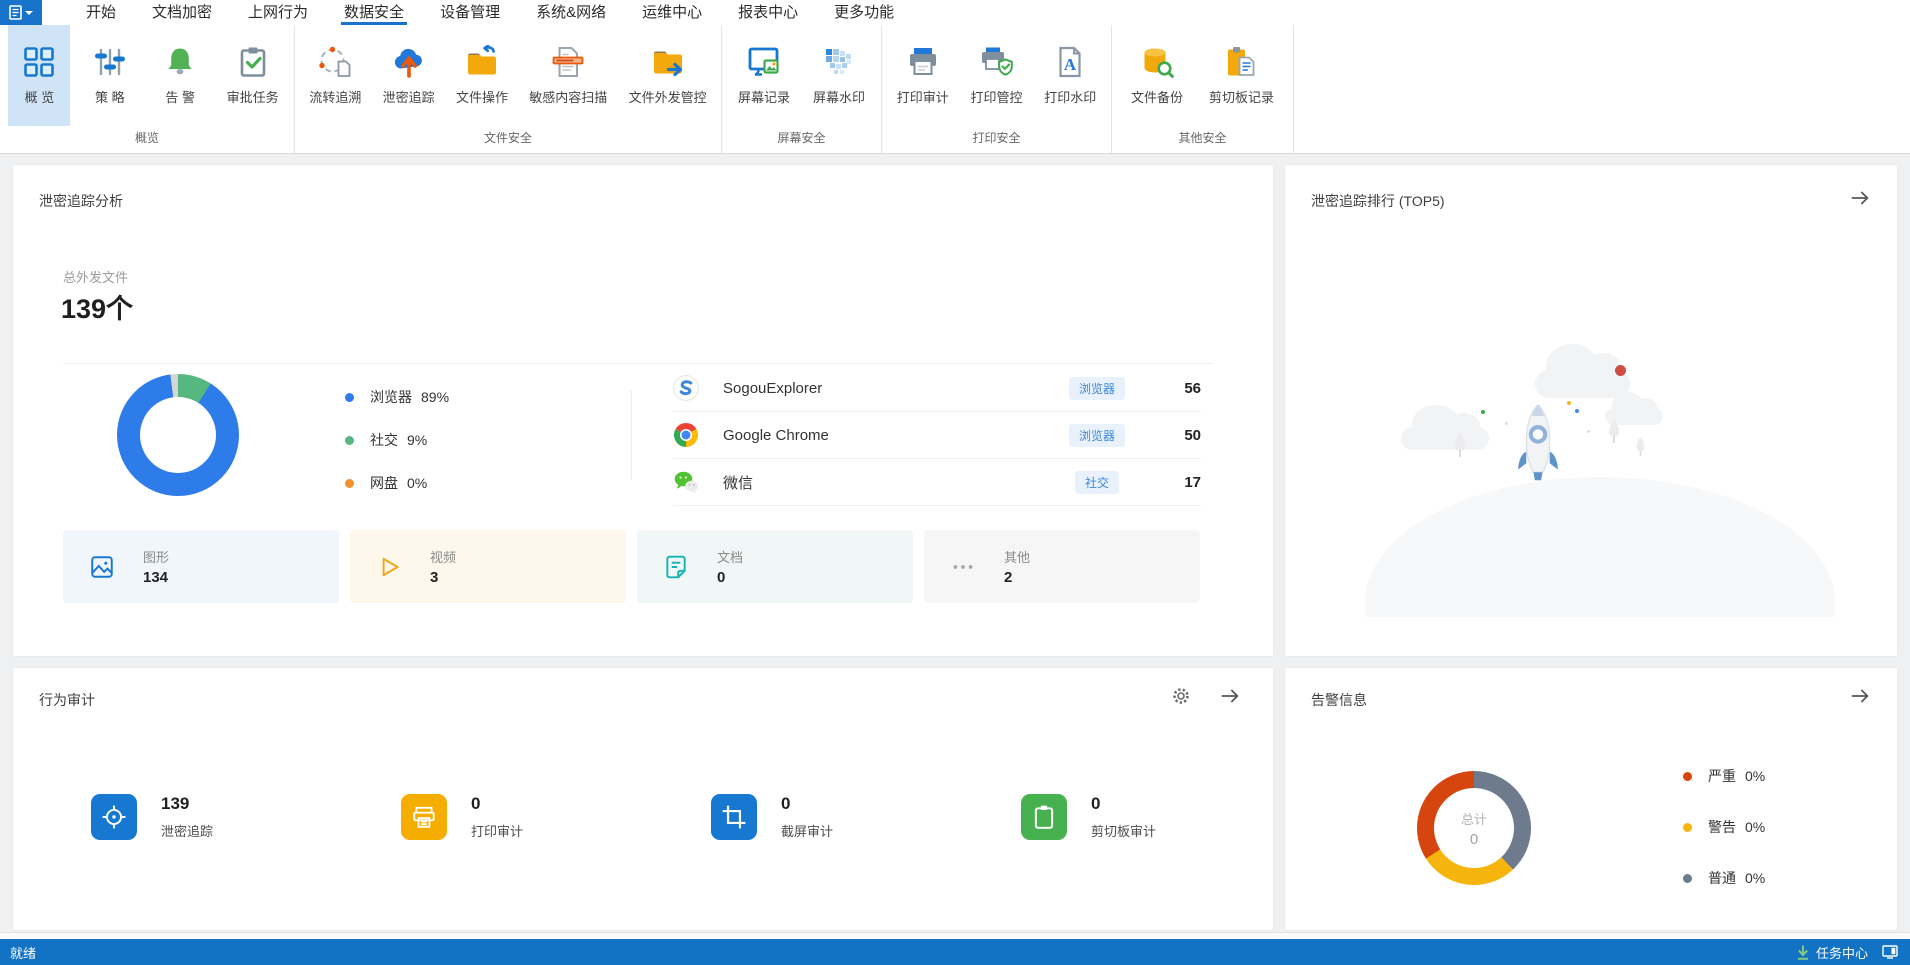 The height and width of the screenshot is (965, 1910). What do you see at coordinates (109, 62) in the screenshot?
I see `policy-sliders-icon` at bounding box center [109, 62].